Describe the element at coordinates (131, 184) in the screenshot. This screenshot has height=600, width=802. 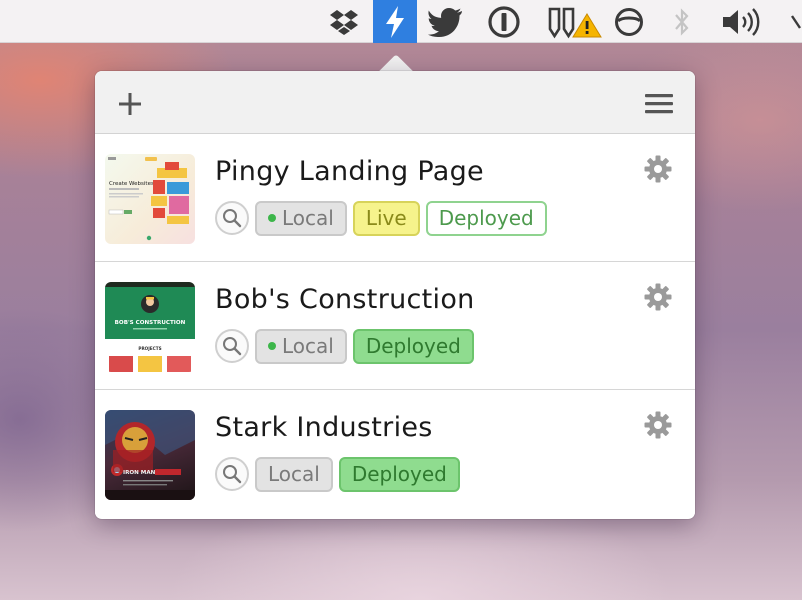
I see `thumb-heading: Create Websites` at that location.